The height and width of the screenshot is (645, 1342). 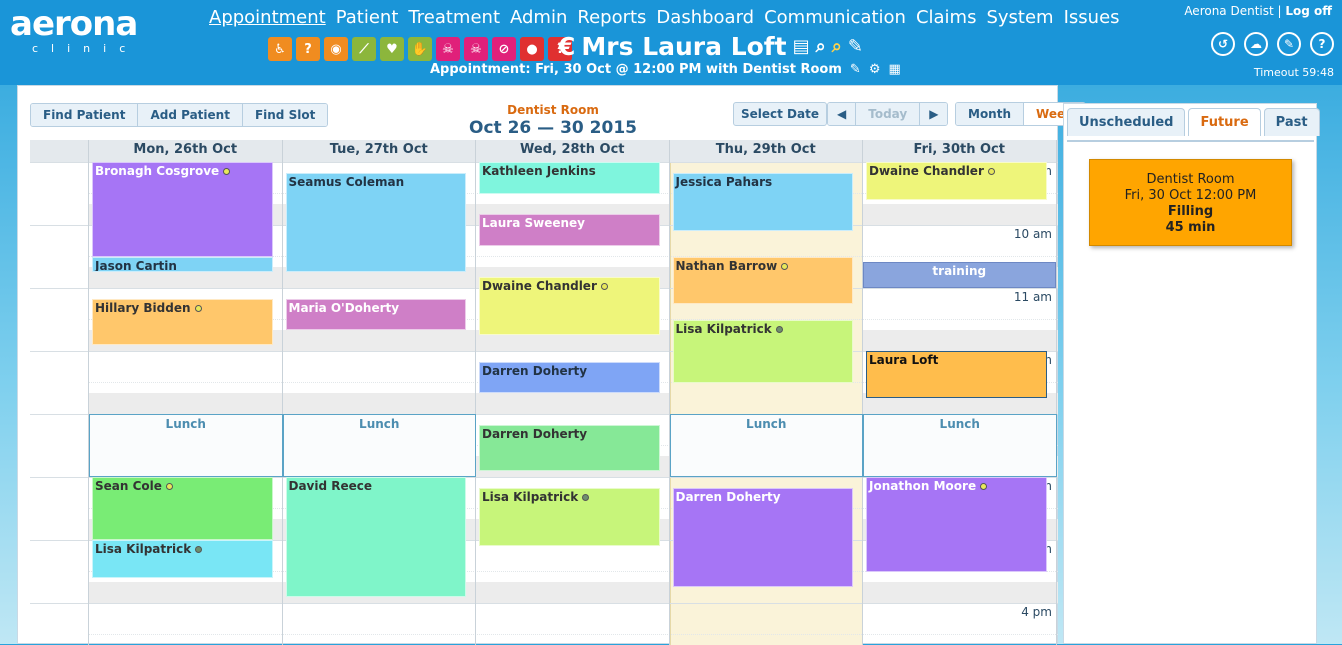 I want to click on appointment-block: Bronagh Cosgrove, so click(x=182, y=209).